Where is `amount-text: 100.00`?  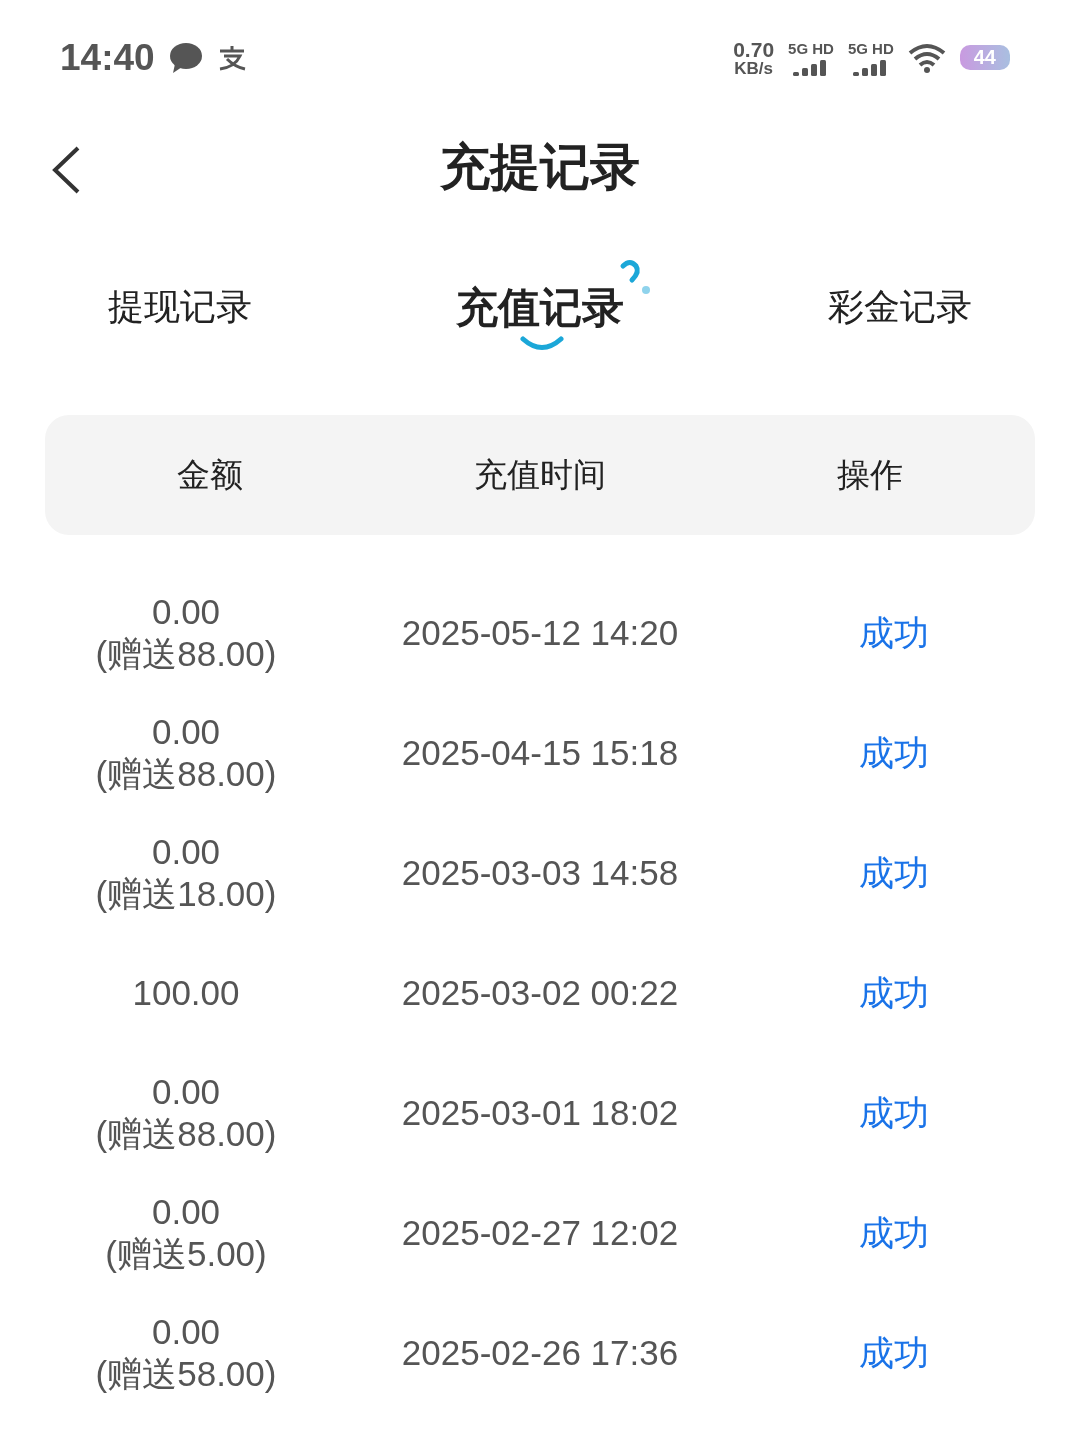 amount-text: 100.00 is located at coordinates (186, 993).